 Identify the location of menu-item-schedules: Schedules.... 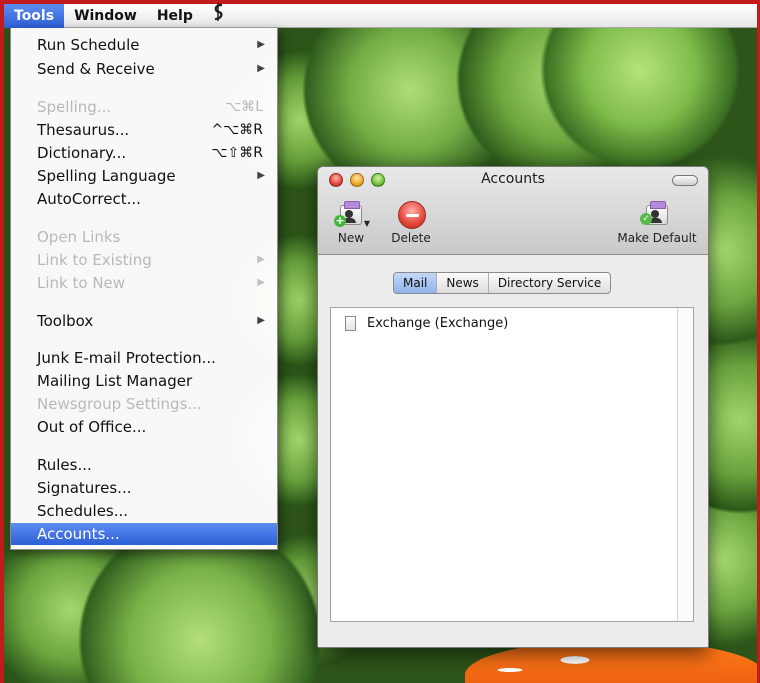
(144, 511).